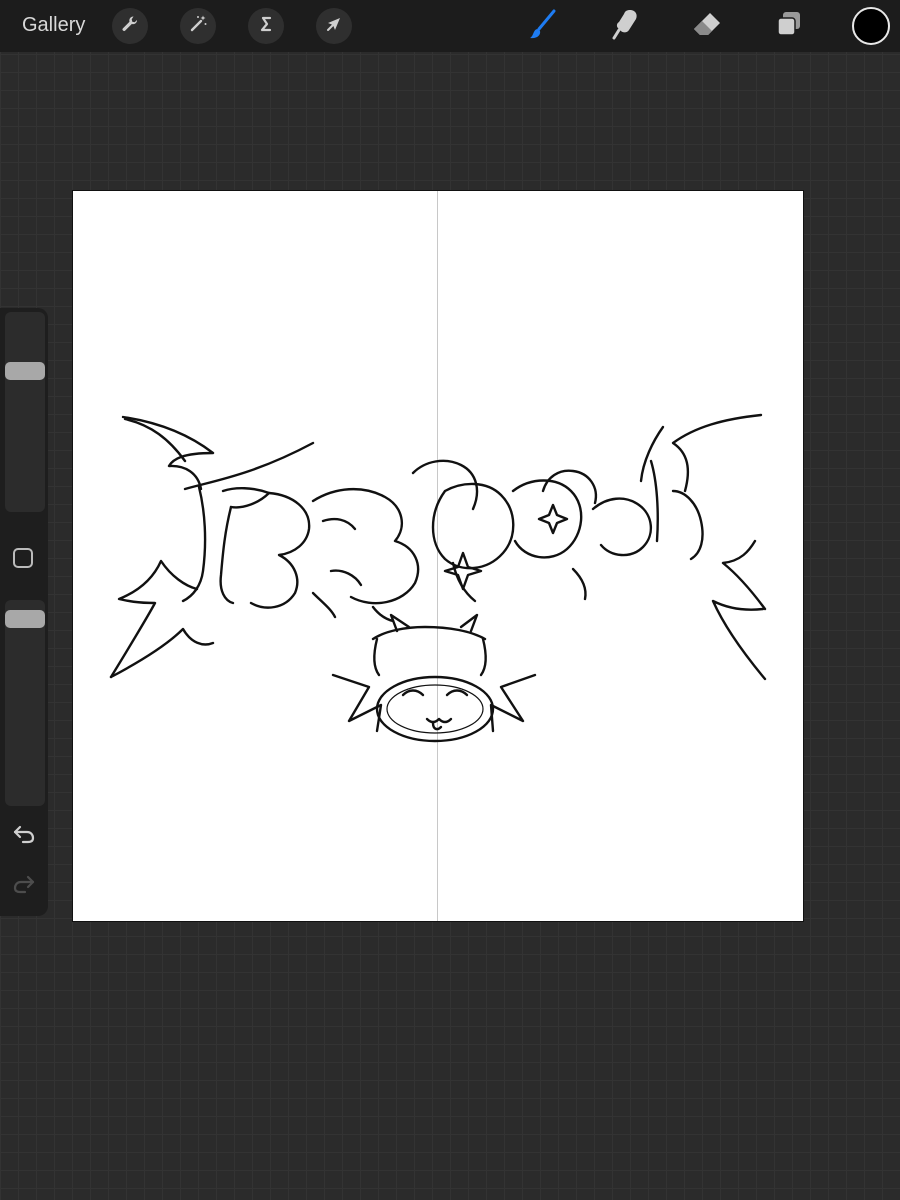 This screenshot has width=900, height=1200. I want to click on eraser-icon, so click(707, 26).